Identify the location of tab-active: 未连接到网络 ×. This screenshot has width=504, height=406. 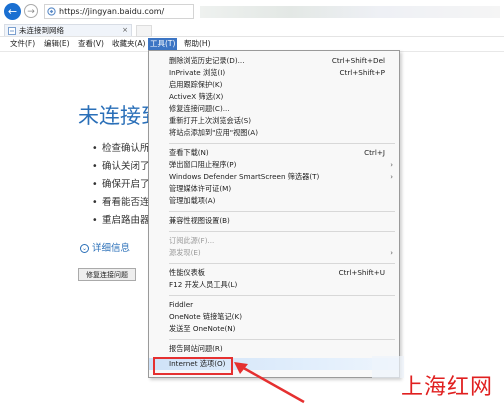
(68, 30).